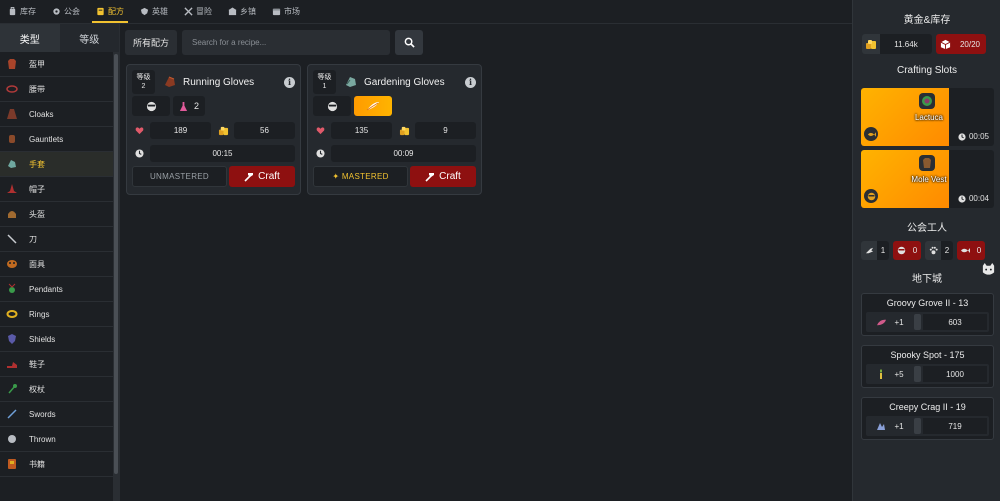  I want to click on sidebar-item-thrown: Thrown, so click(56, 439).